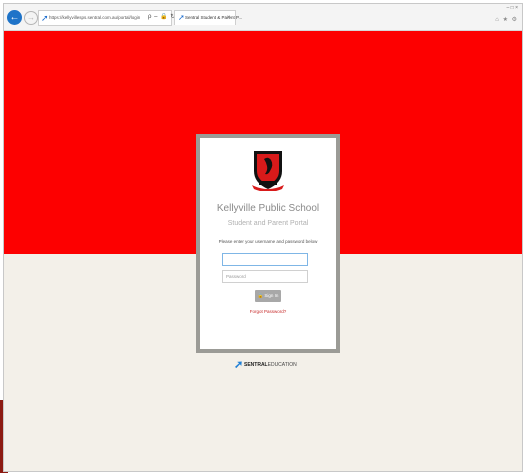 Image resolution: width=524 pixels, height=473 pixels. I want to click on footer-brand: SENTRALEDUCATION, so click(270, 365).